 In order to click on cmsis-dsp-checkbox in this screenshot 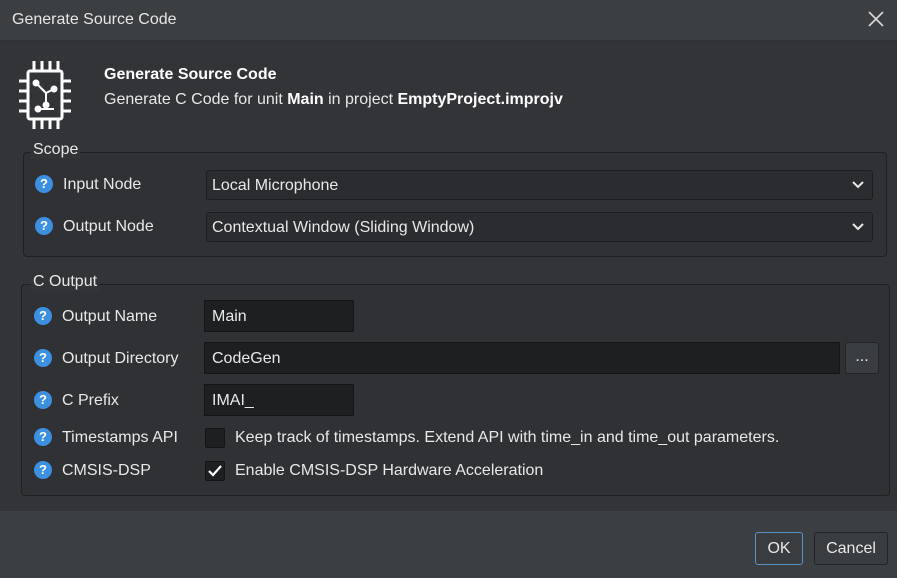, I will do `click(215, 471)`.